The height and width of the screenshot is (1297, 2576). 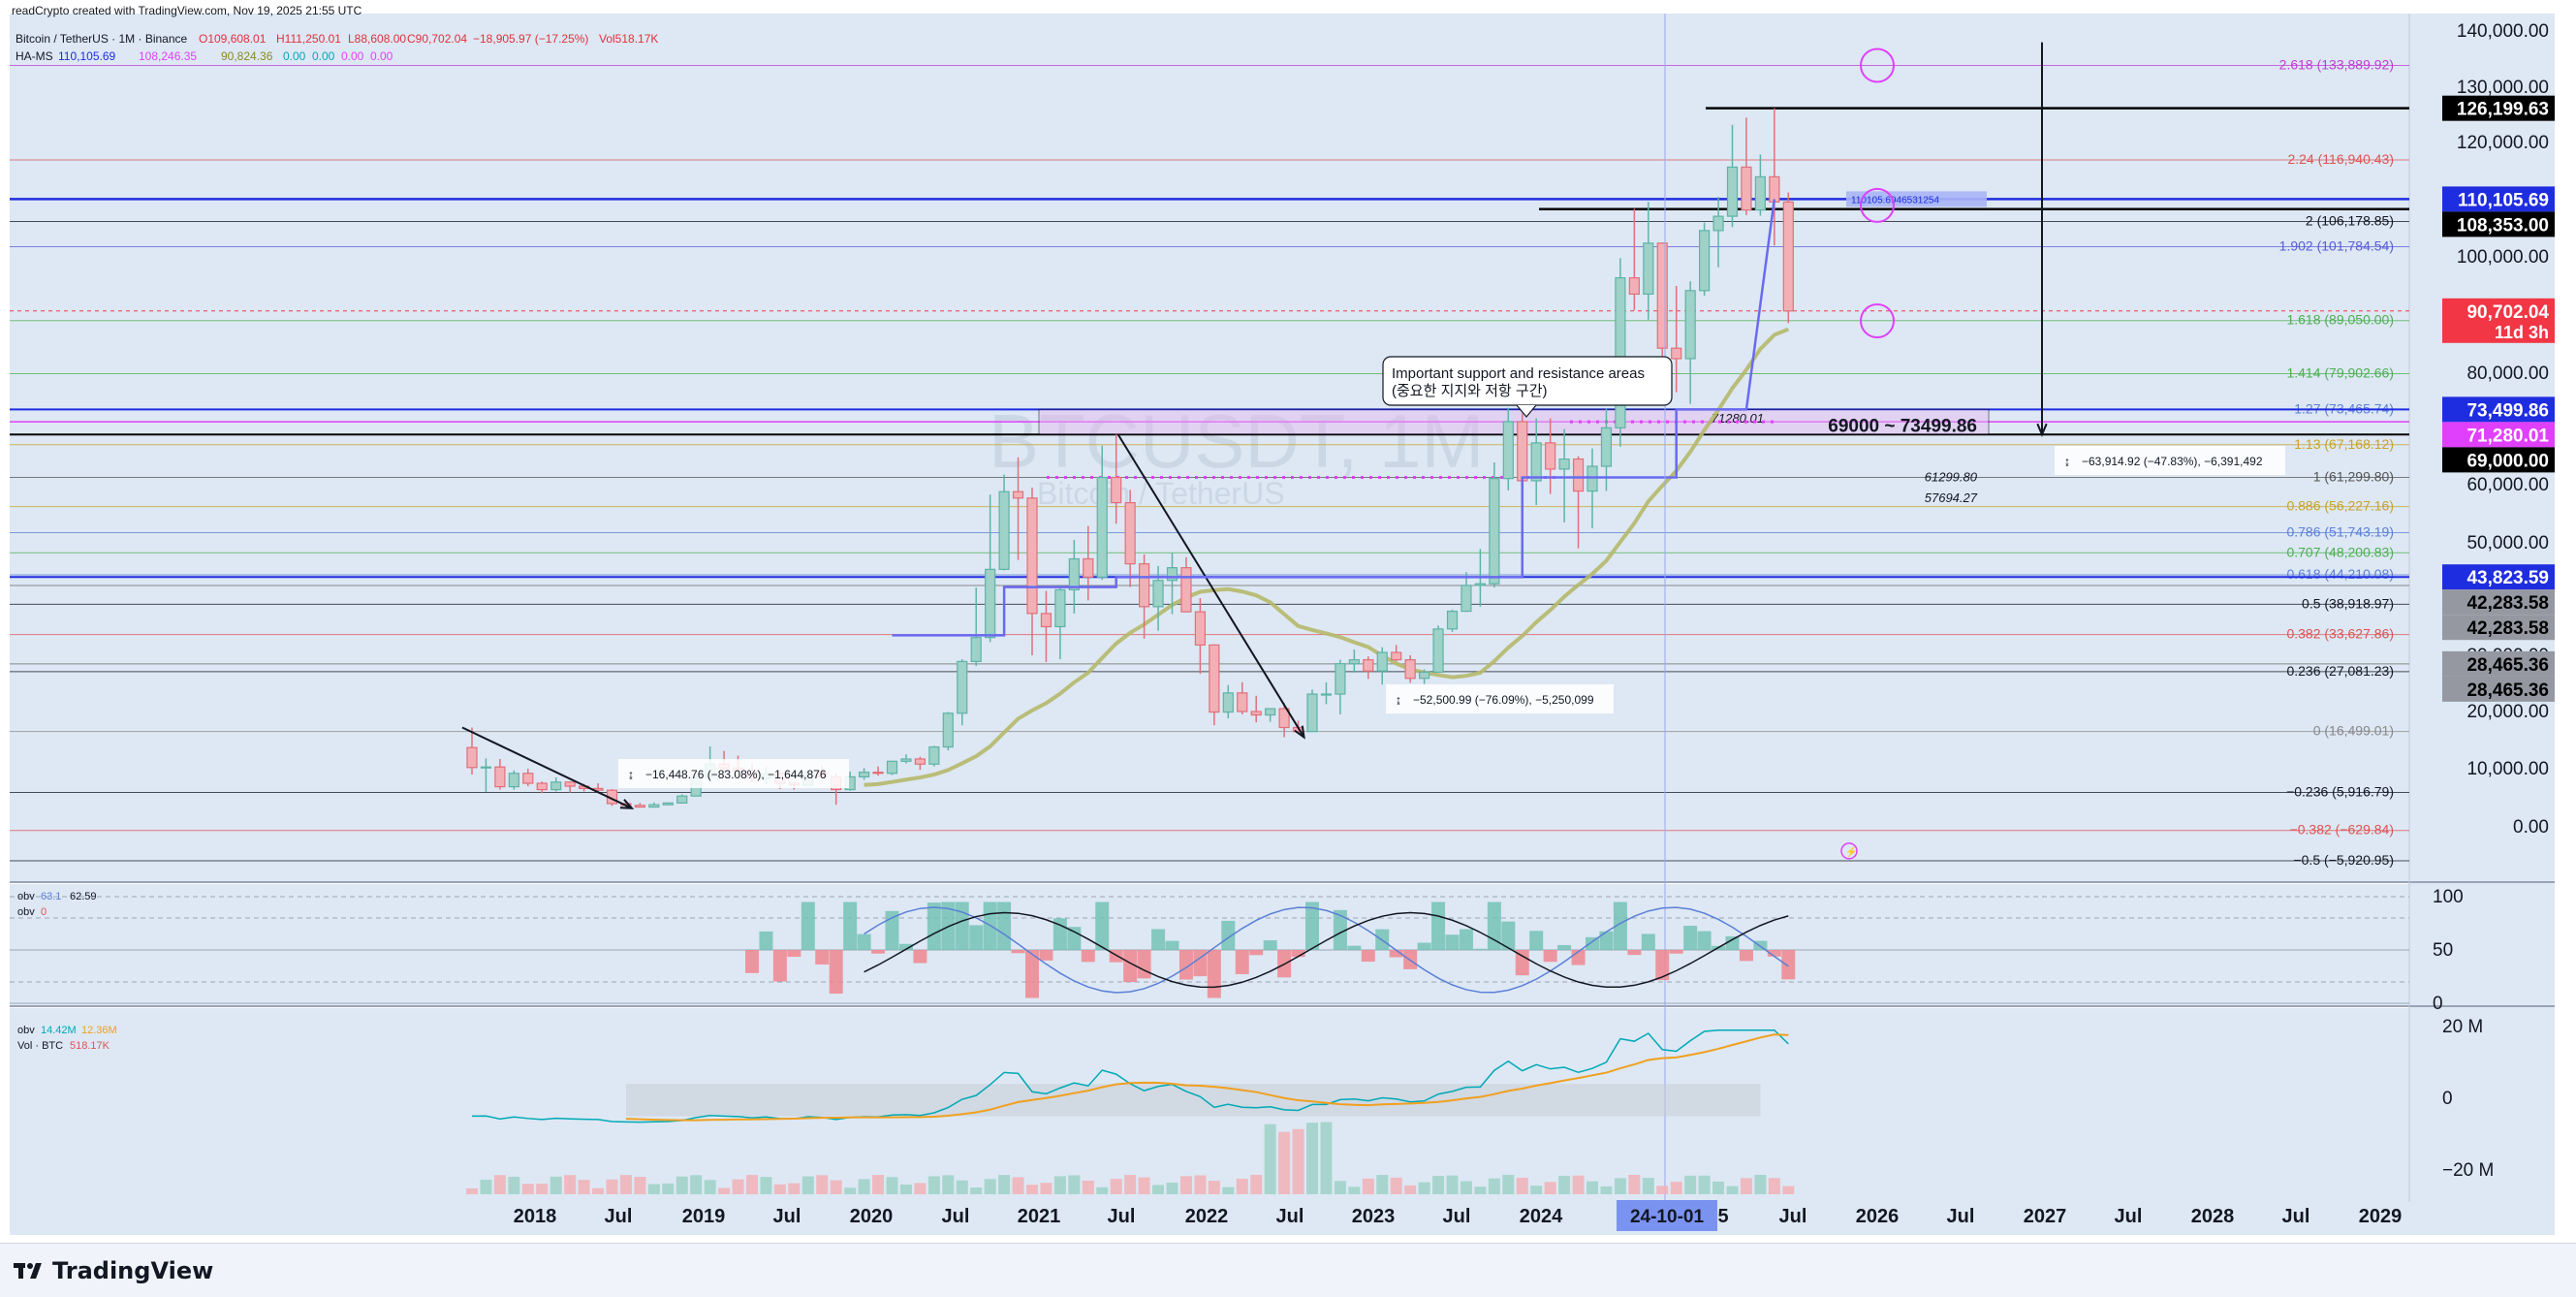 What do you see at coordinates (2448, 897) in the screenshot?
I see `obv-tick: 100` at bounding box center [2448, 897].